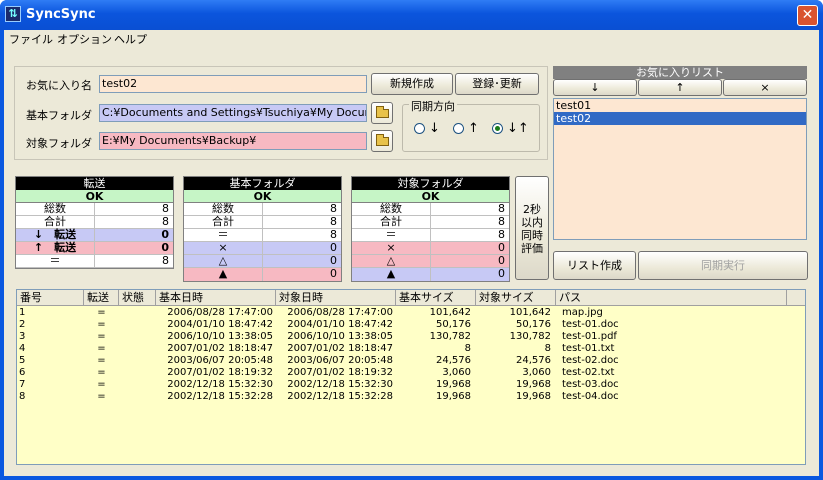 The image size is (823, 480). Describe the element at coordinates (262, 209) in the screenshot. I see `stat-row: 総数 8` at that location.